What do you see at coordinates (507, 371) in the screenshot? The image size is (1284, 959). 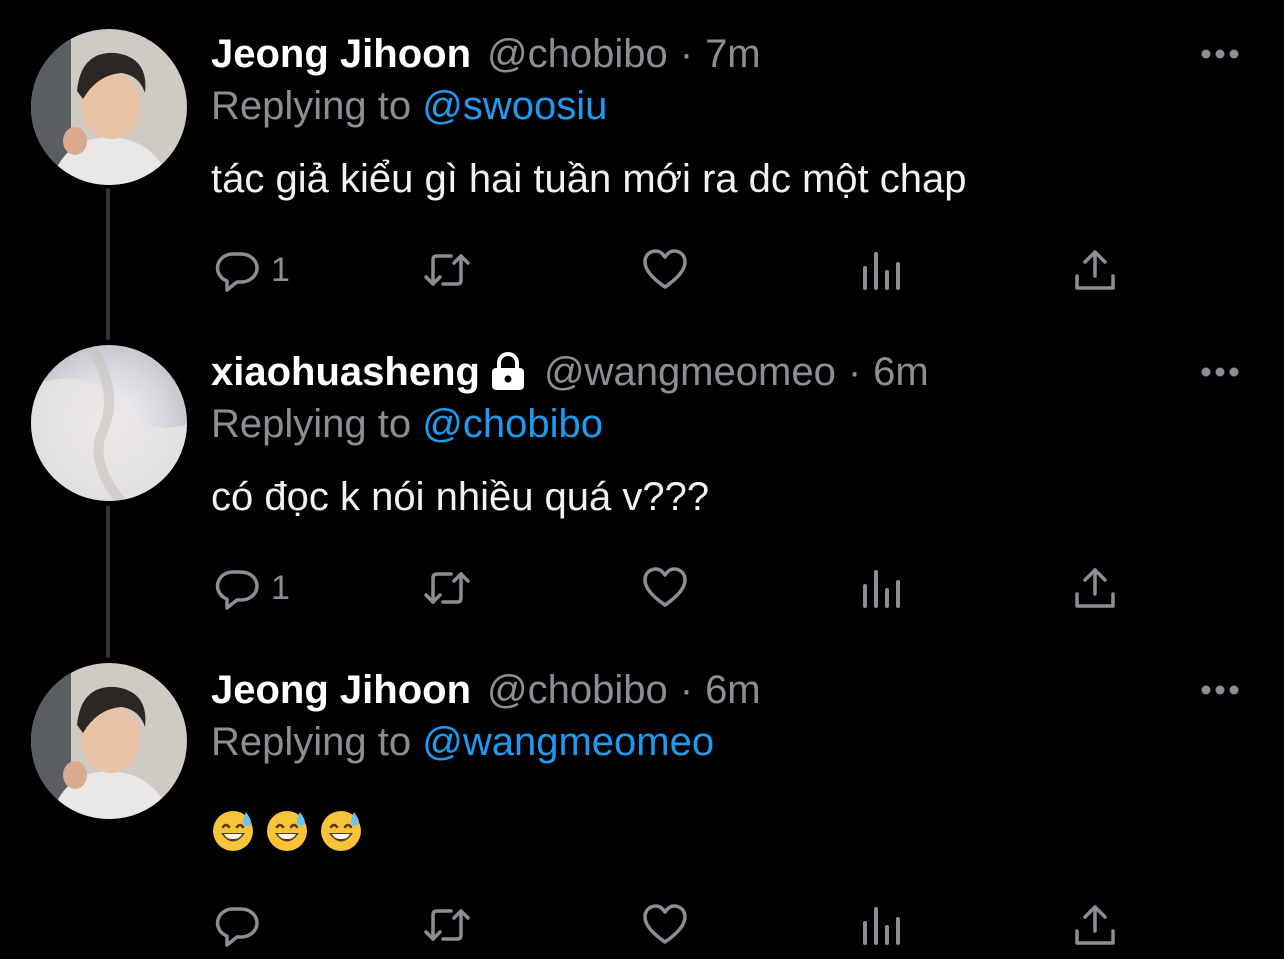 I see `lock-icon` at bounding box center [507, 371].